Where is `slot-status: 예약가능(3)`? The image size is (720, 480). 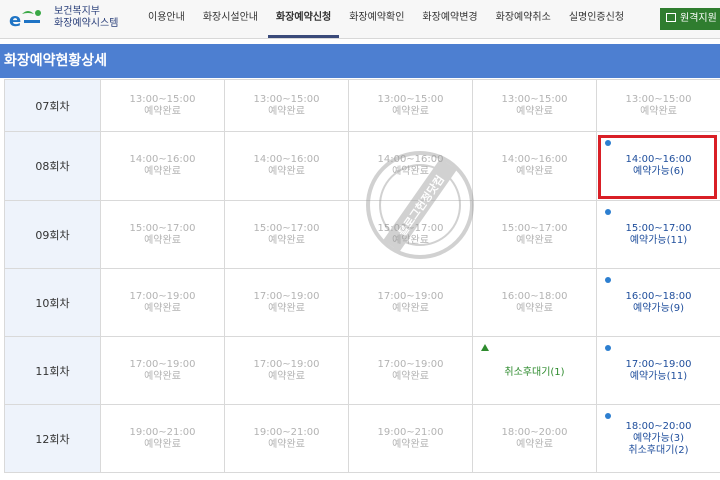
slot-status: 예약가능(3) is located at coordinates (658, 438).